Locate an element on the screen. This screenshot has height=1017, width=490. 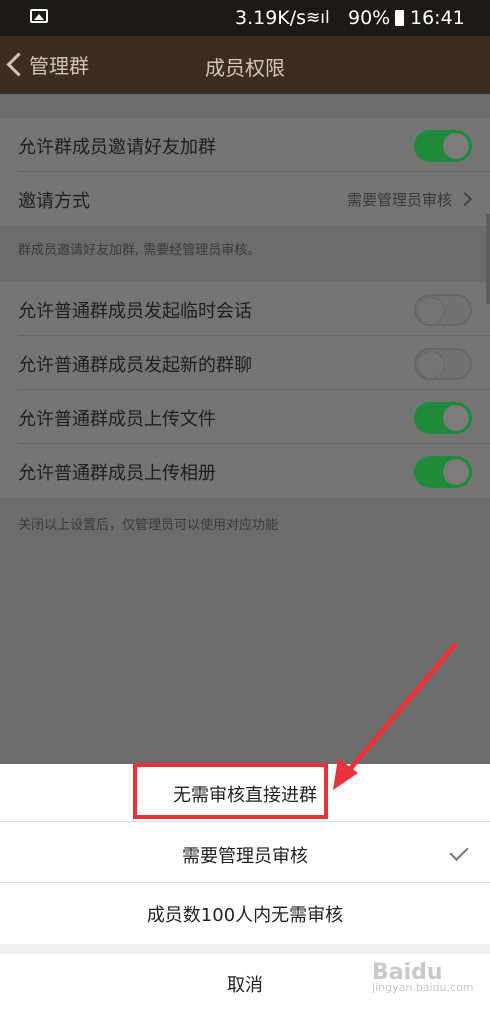
baidu-watermark: Baidu jingyan.baidu.com is located at coordinates (423, 977).